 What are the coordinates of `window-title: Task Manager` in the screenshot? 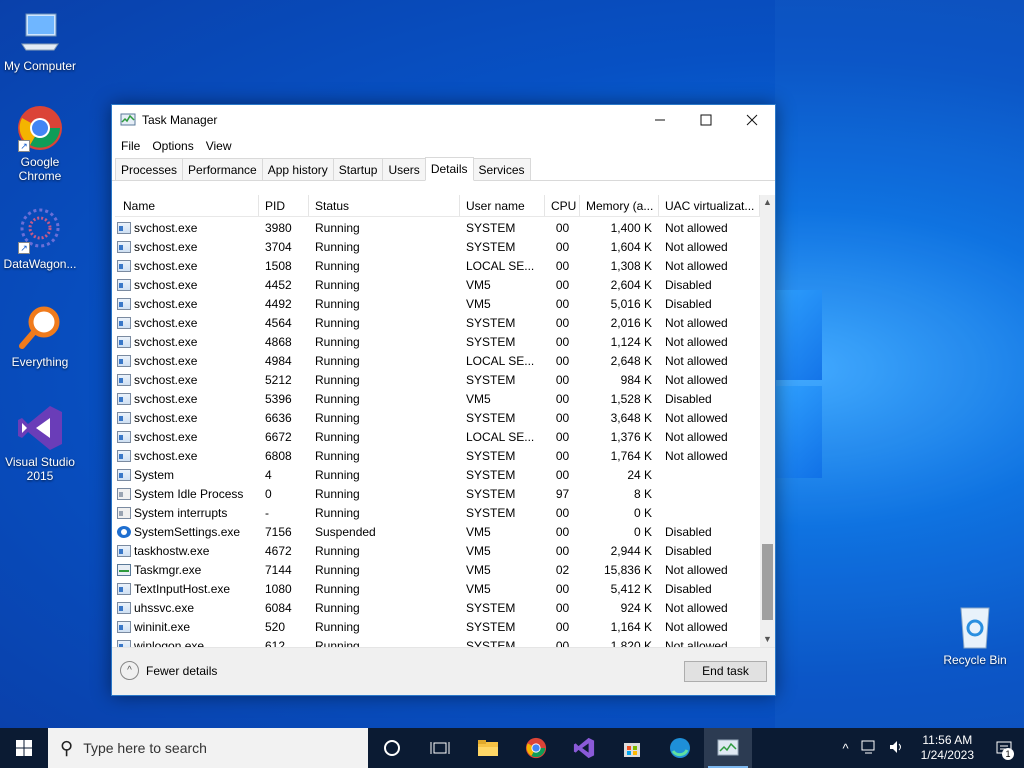 It's located at (180, 120).